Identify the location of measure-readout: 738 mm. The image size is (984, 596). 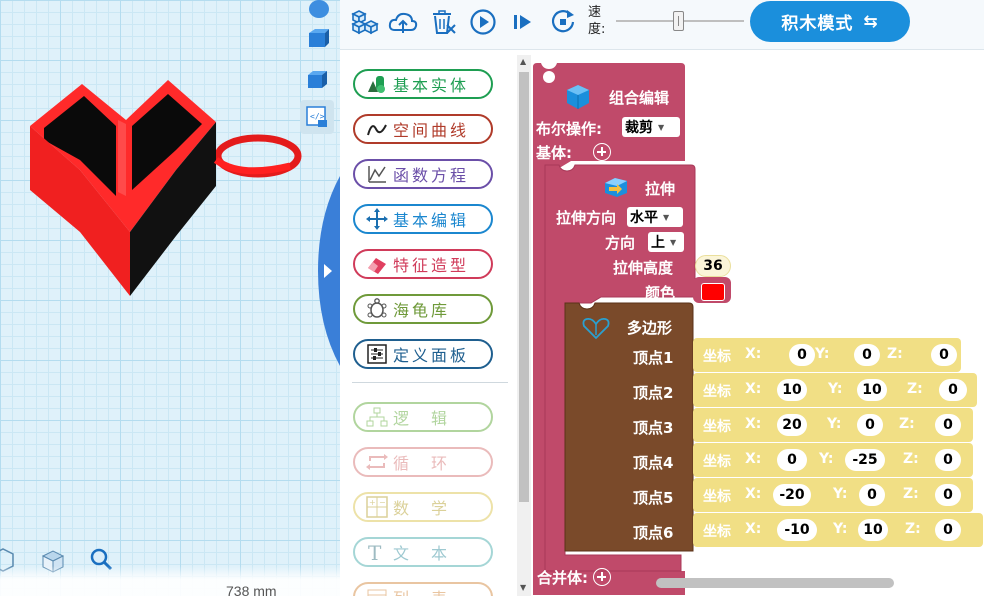
(251, 589).